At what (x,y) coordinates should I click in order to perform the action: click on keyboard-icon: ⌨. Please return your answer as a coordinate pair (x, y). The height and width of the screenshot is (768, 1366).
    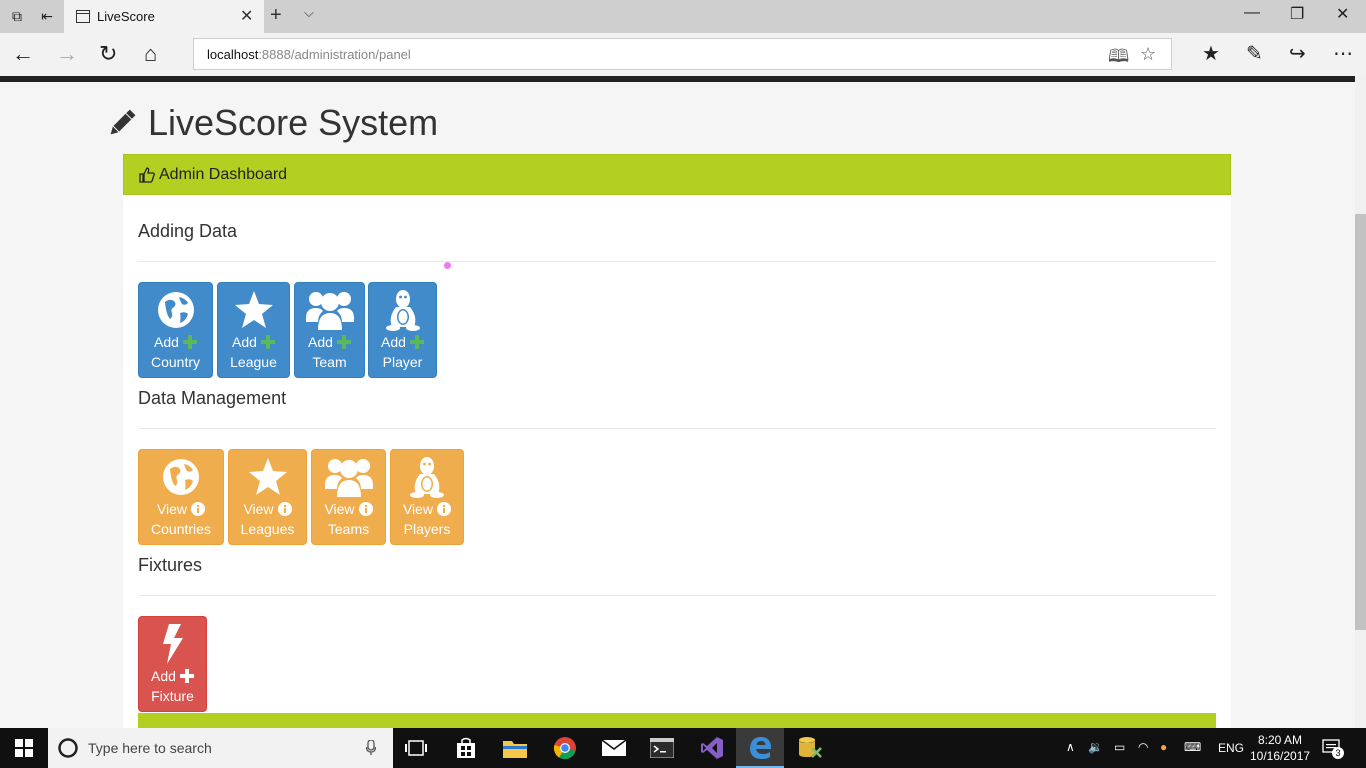
    Looking at the image, I should click on (1192, 747).